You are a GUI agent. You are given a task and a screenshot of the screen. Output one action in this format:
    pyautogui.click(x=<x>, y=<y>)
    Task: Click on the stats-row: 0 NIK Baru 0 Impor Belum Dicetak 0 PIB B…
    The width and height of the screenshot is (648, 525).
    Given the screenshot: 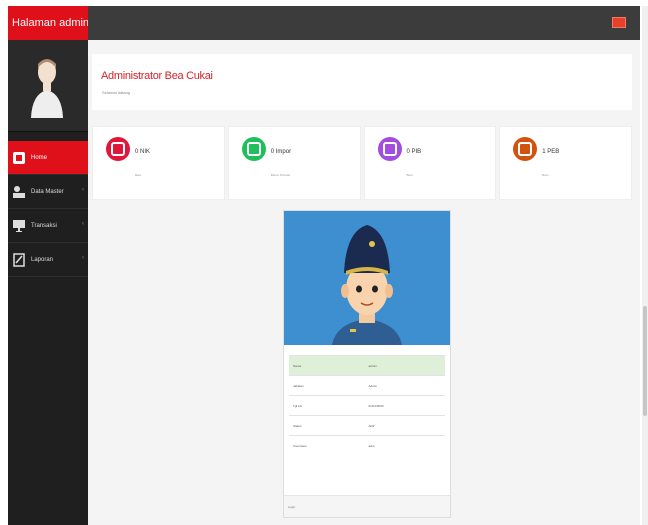 What is the action you would take?
    pyautogui.click(x=362, y=163)
    